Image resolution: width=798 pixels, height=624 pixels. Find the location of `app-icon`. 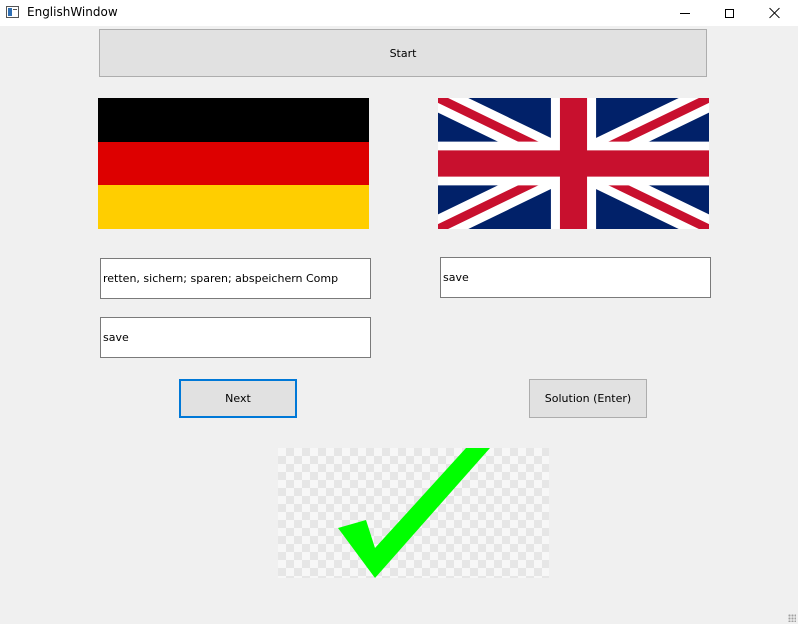

app-icon is located at coordinates (12, 12).